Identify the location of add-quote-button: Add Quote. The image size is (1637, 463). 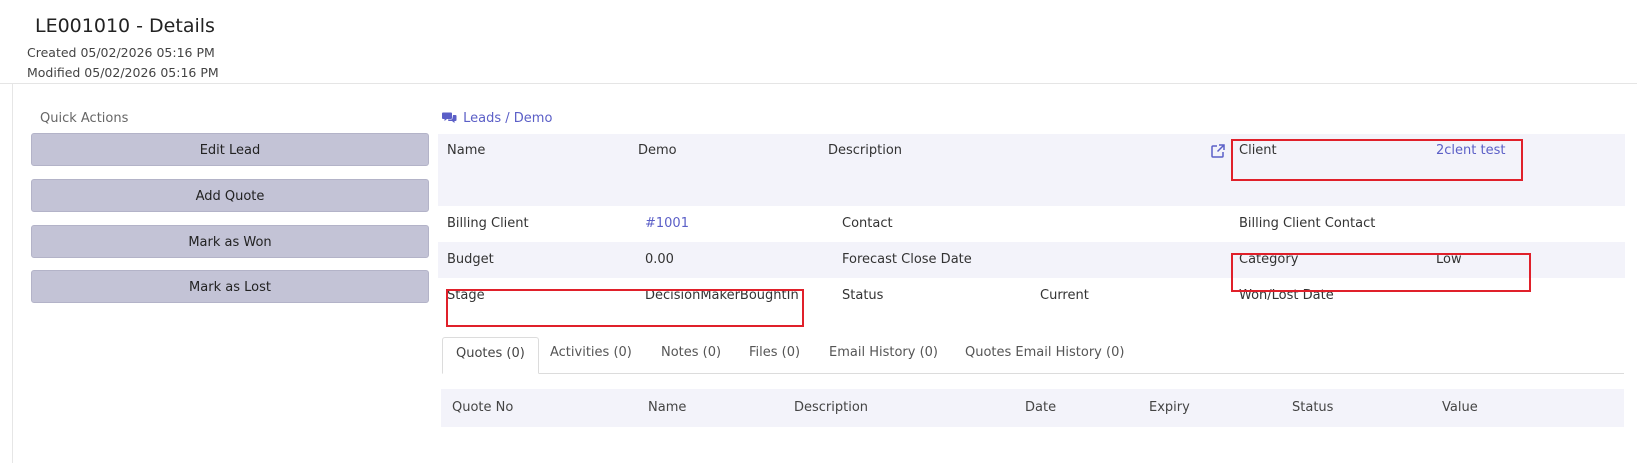
(230, 195).